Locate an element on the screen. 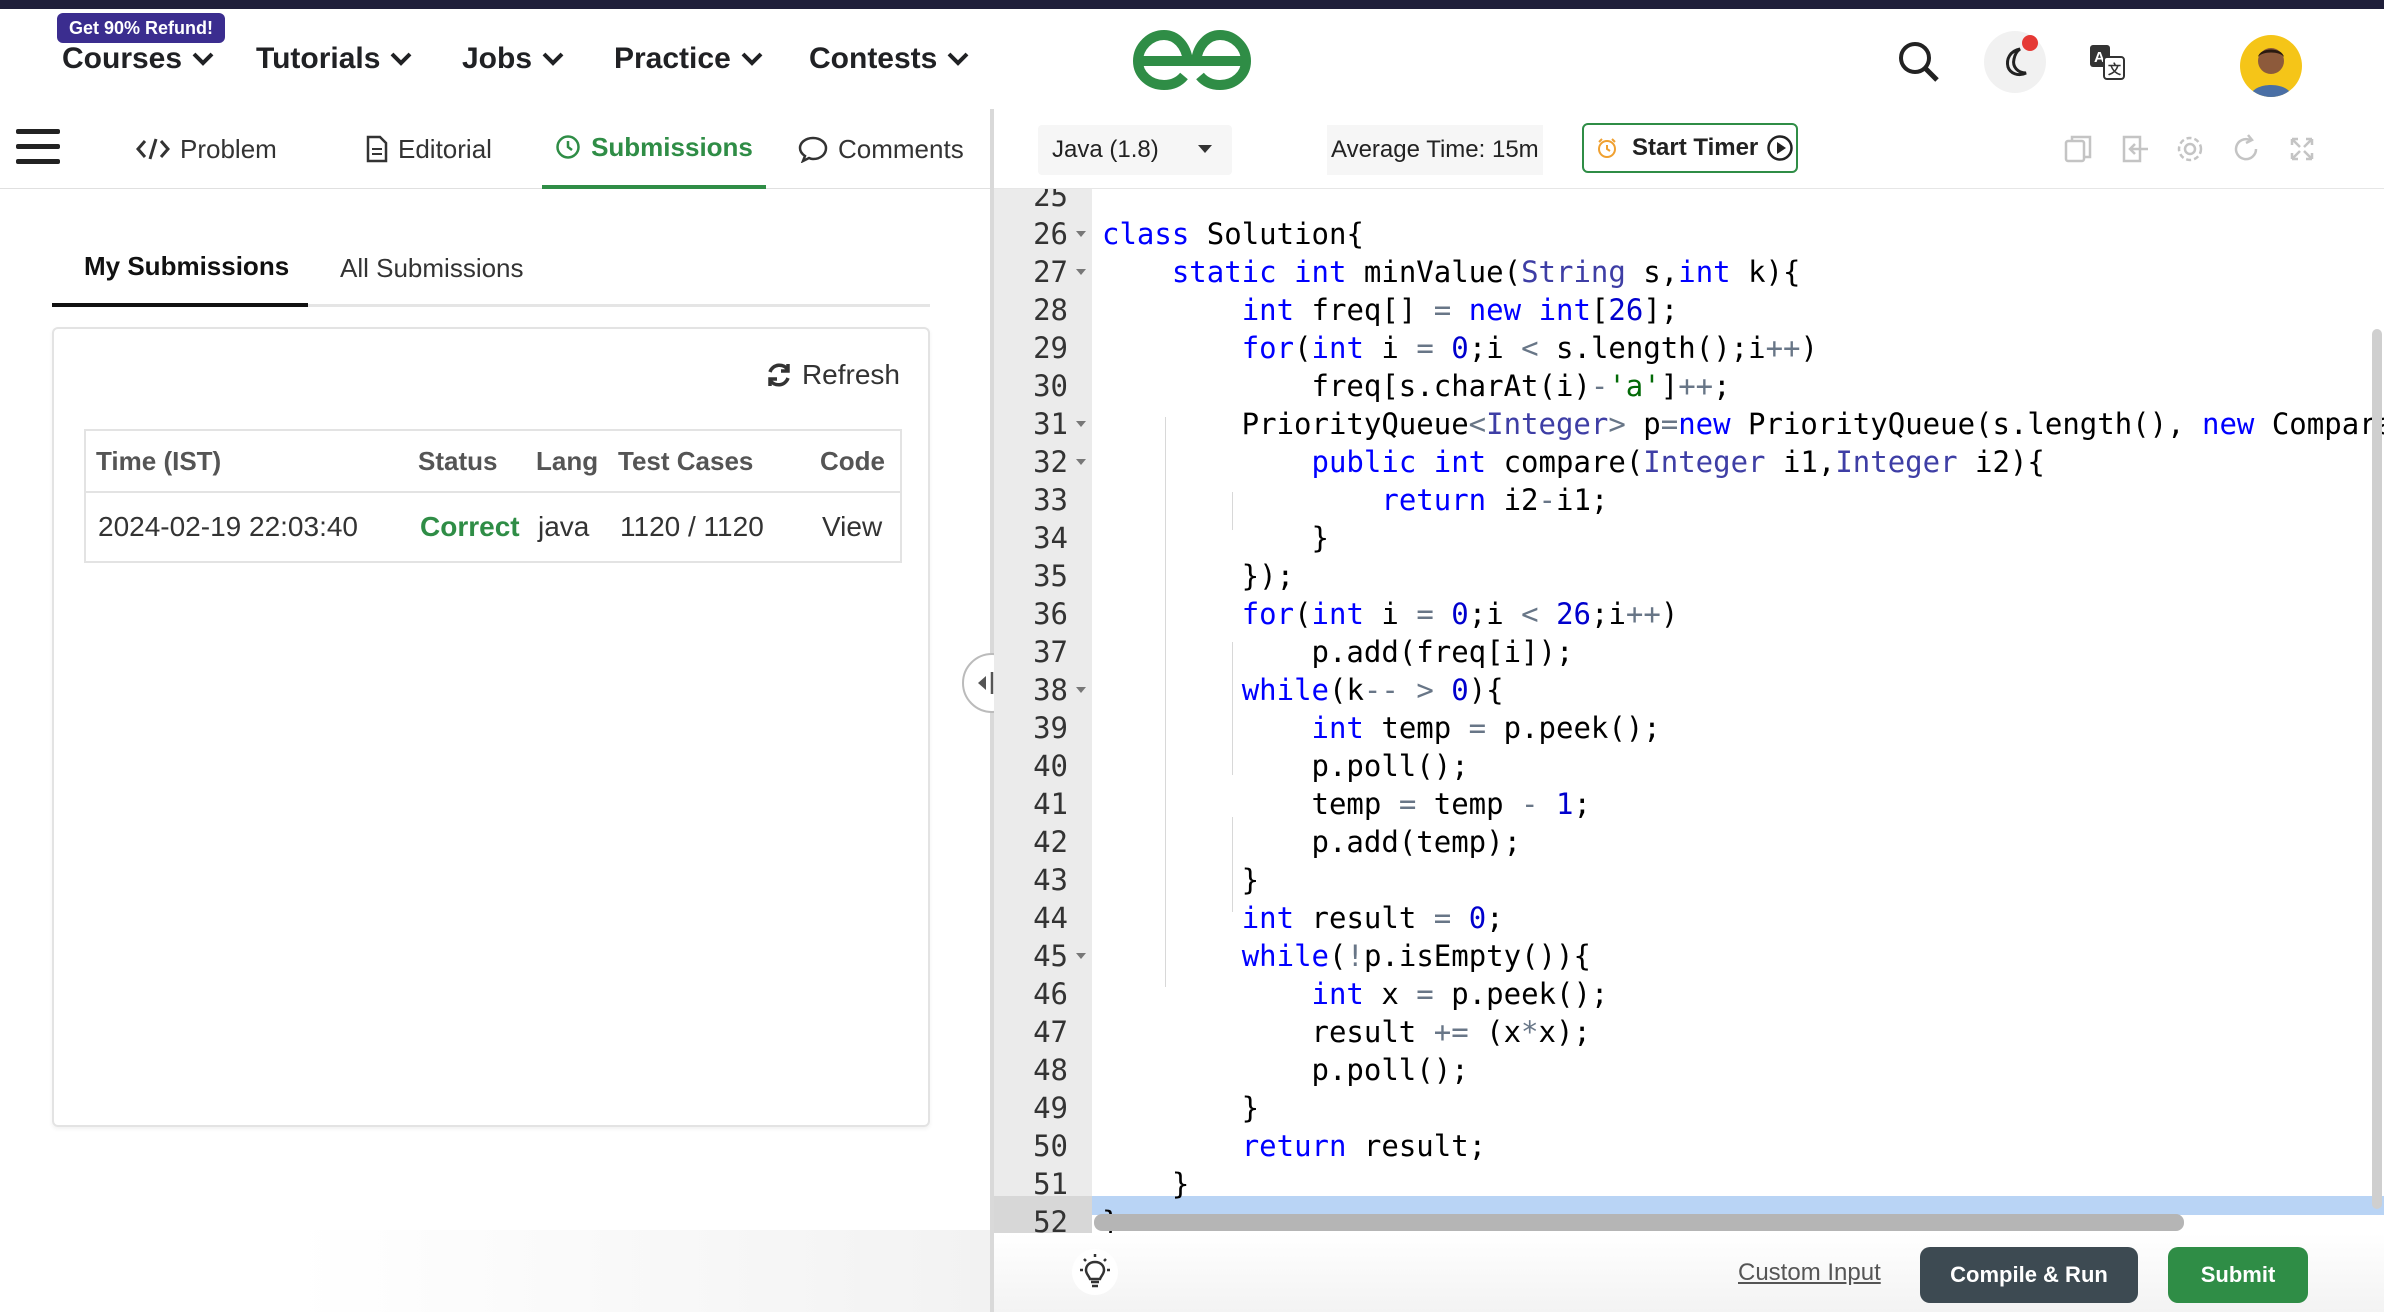 Image resolution: width=2384 pixels, height=1312 pixels. code-token: 26 is located at coordinates (1626, 310).